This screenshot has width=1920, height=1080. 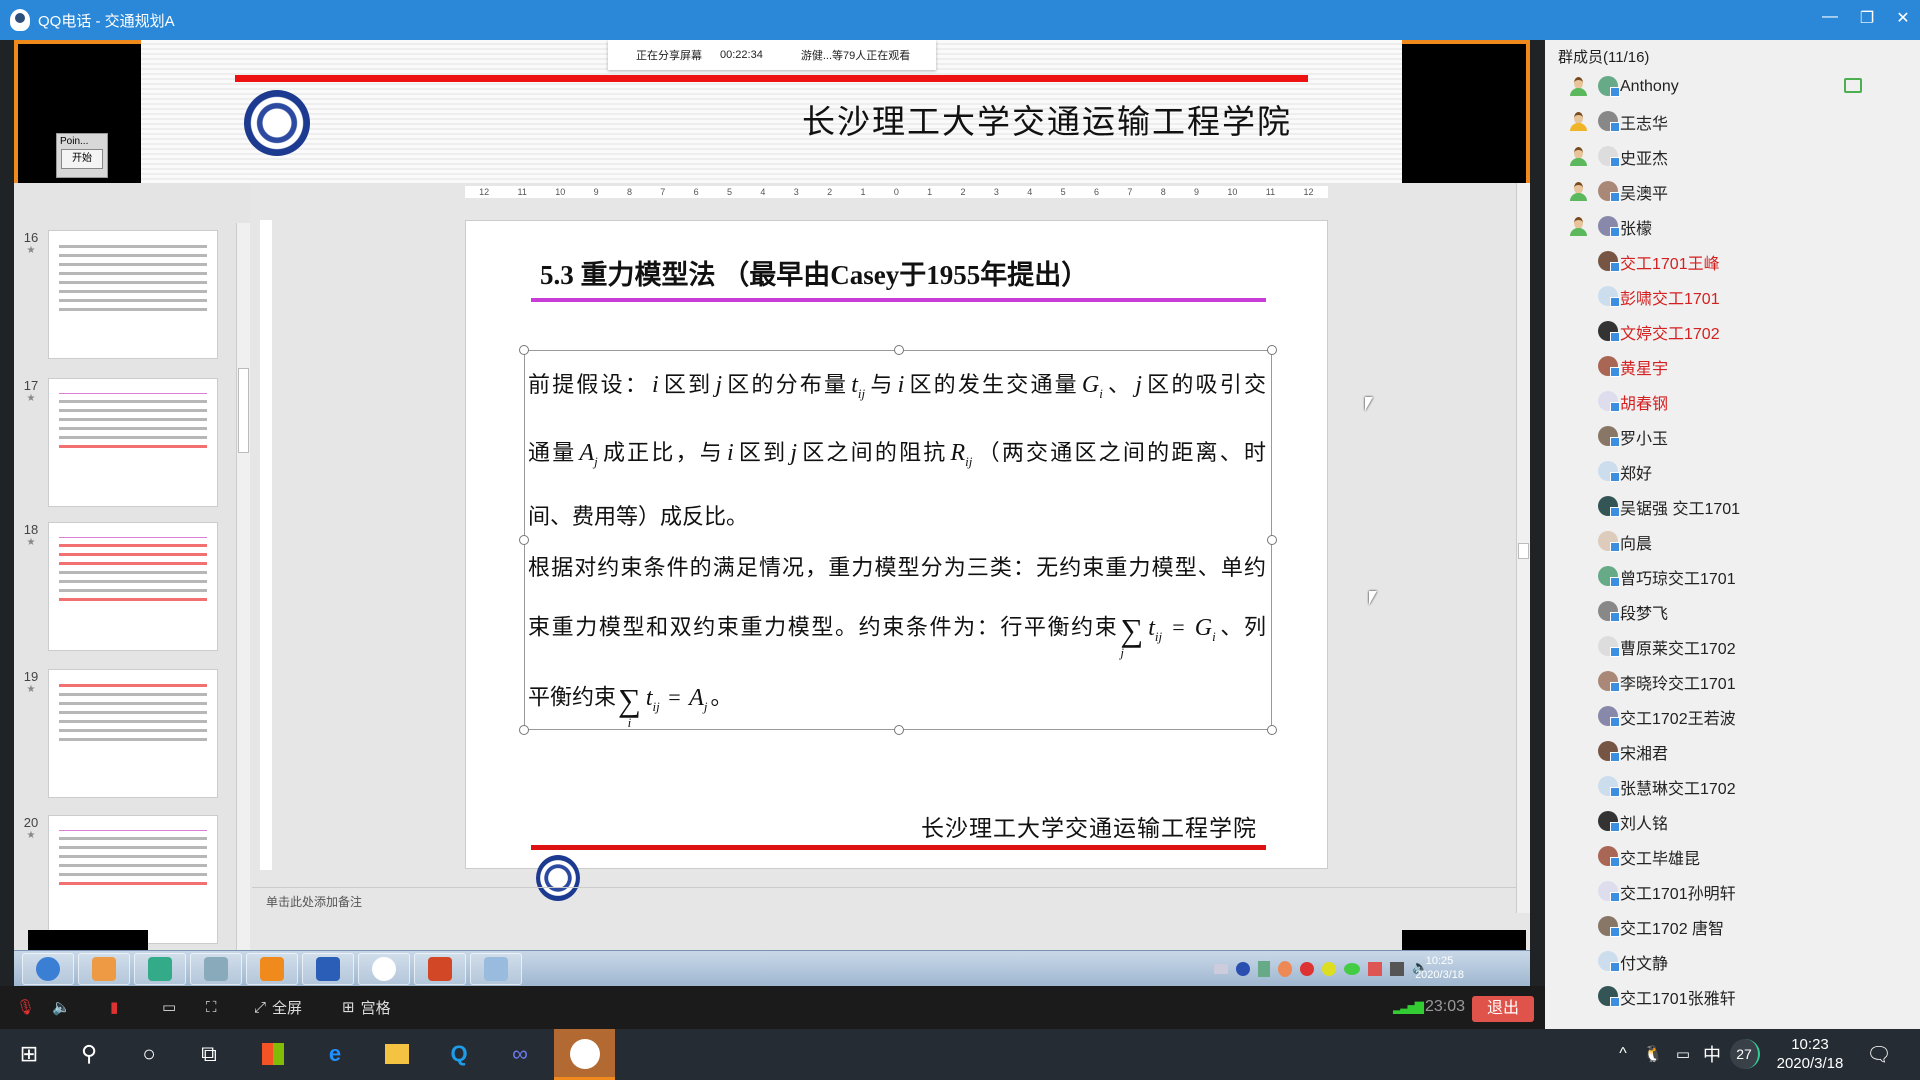 What do you see at coordinates (366, 1007) in the screenshot?
I see `grid-button: ⊞ 宫格` at bounding box center [366, 1007].